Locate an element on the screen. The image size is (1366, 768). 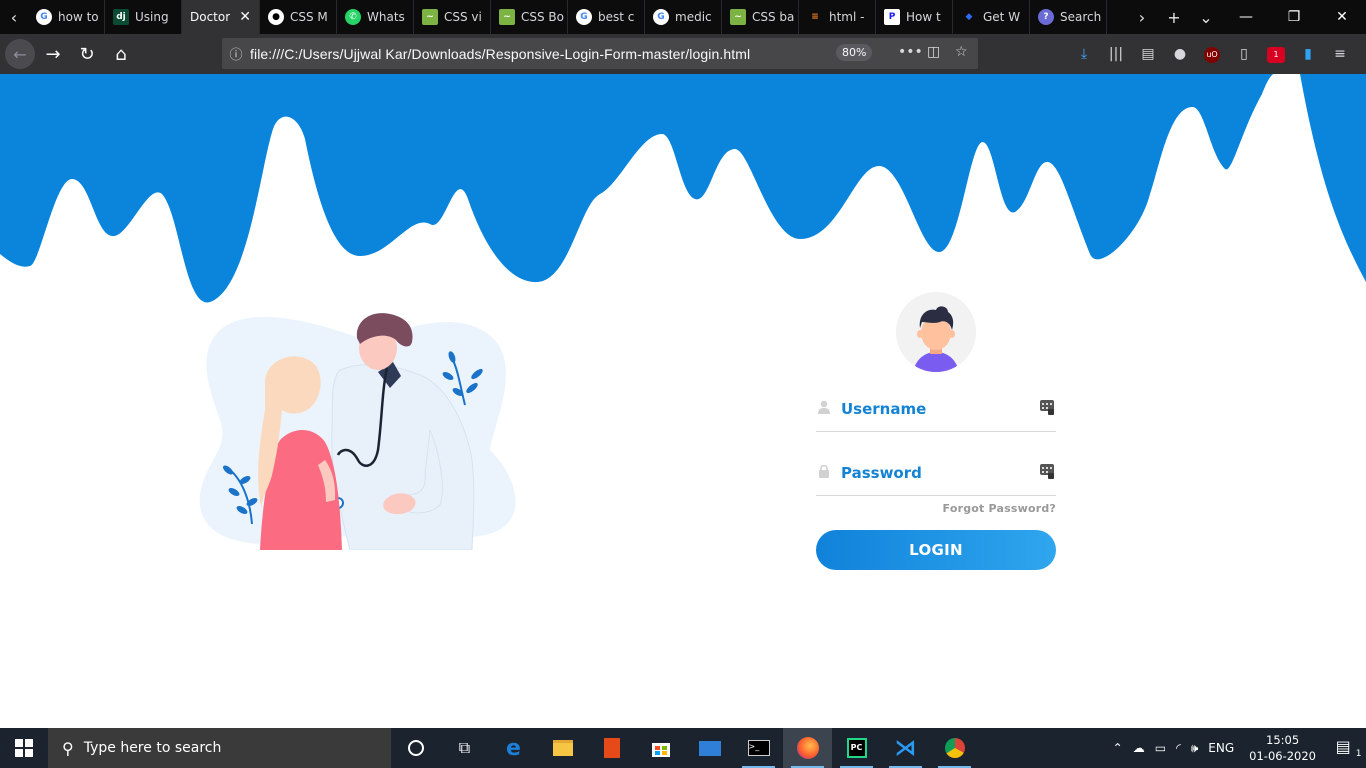
language-indicator: ENG is located at coordinates (1221, 748).